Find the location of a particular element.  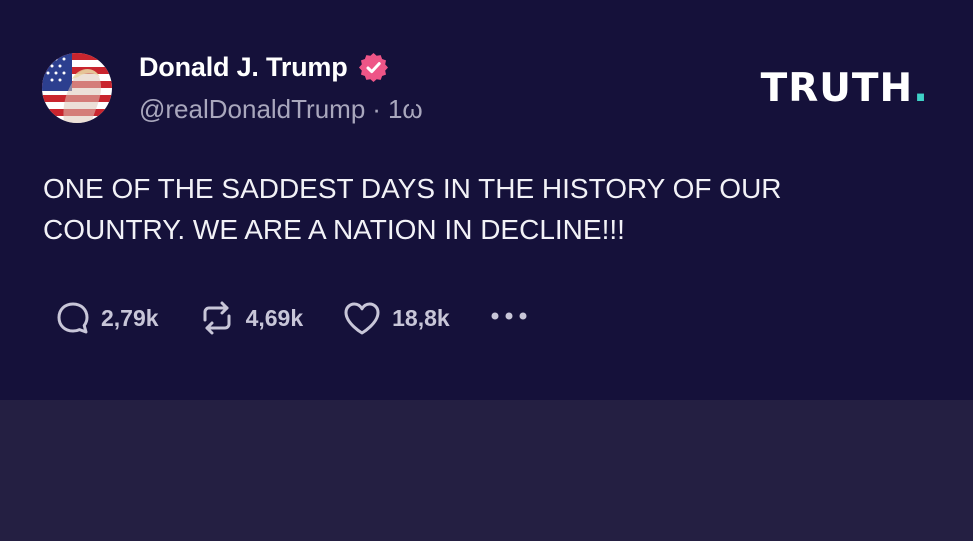

retruth-count: 4,69k is located at coordinates (274, 317).